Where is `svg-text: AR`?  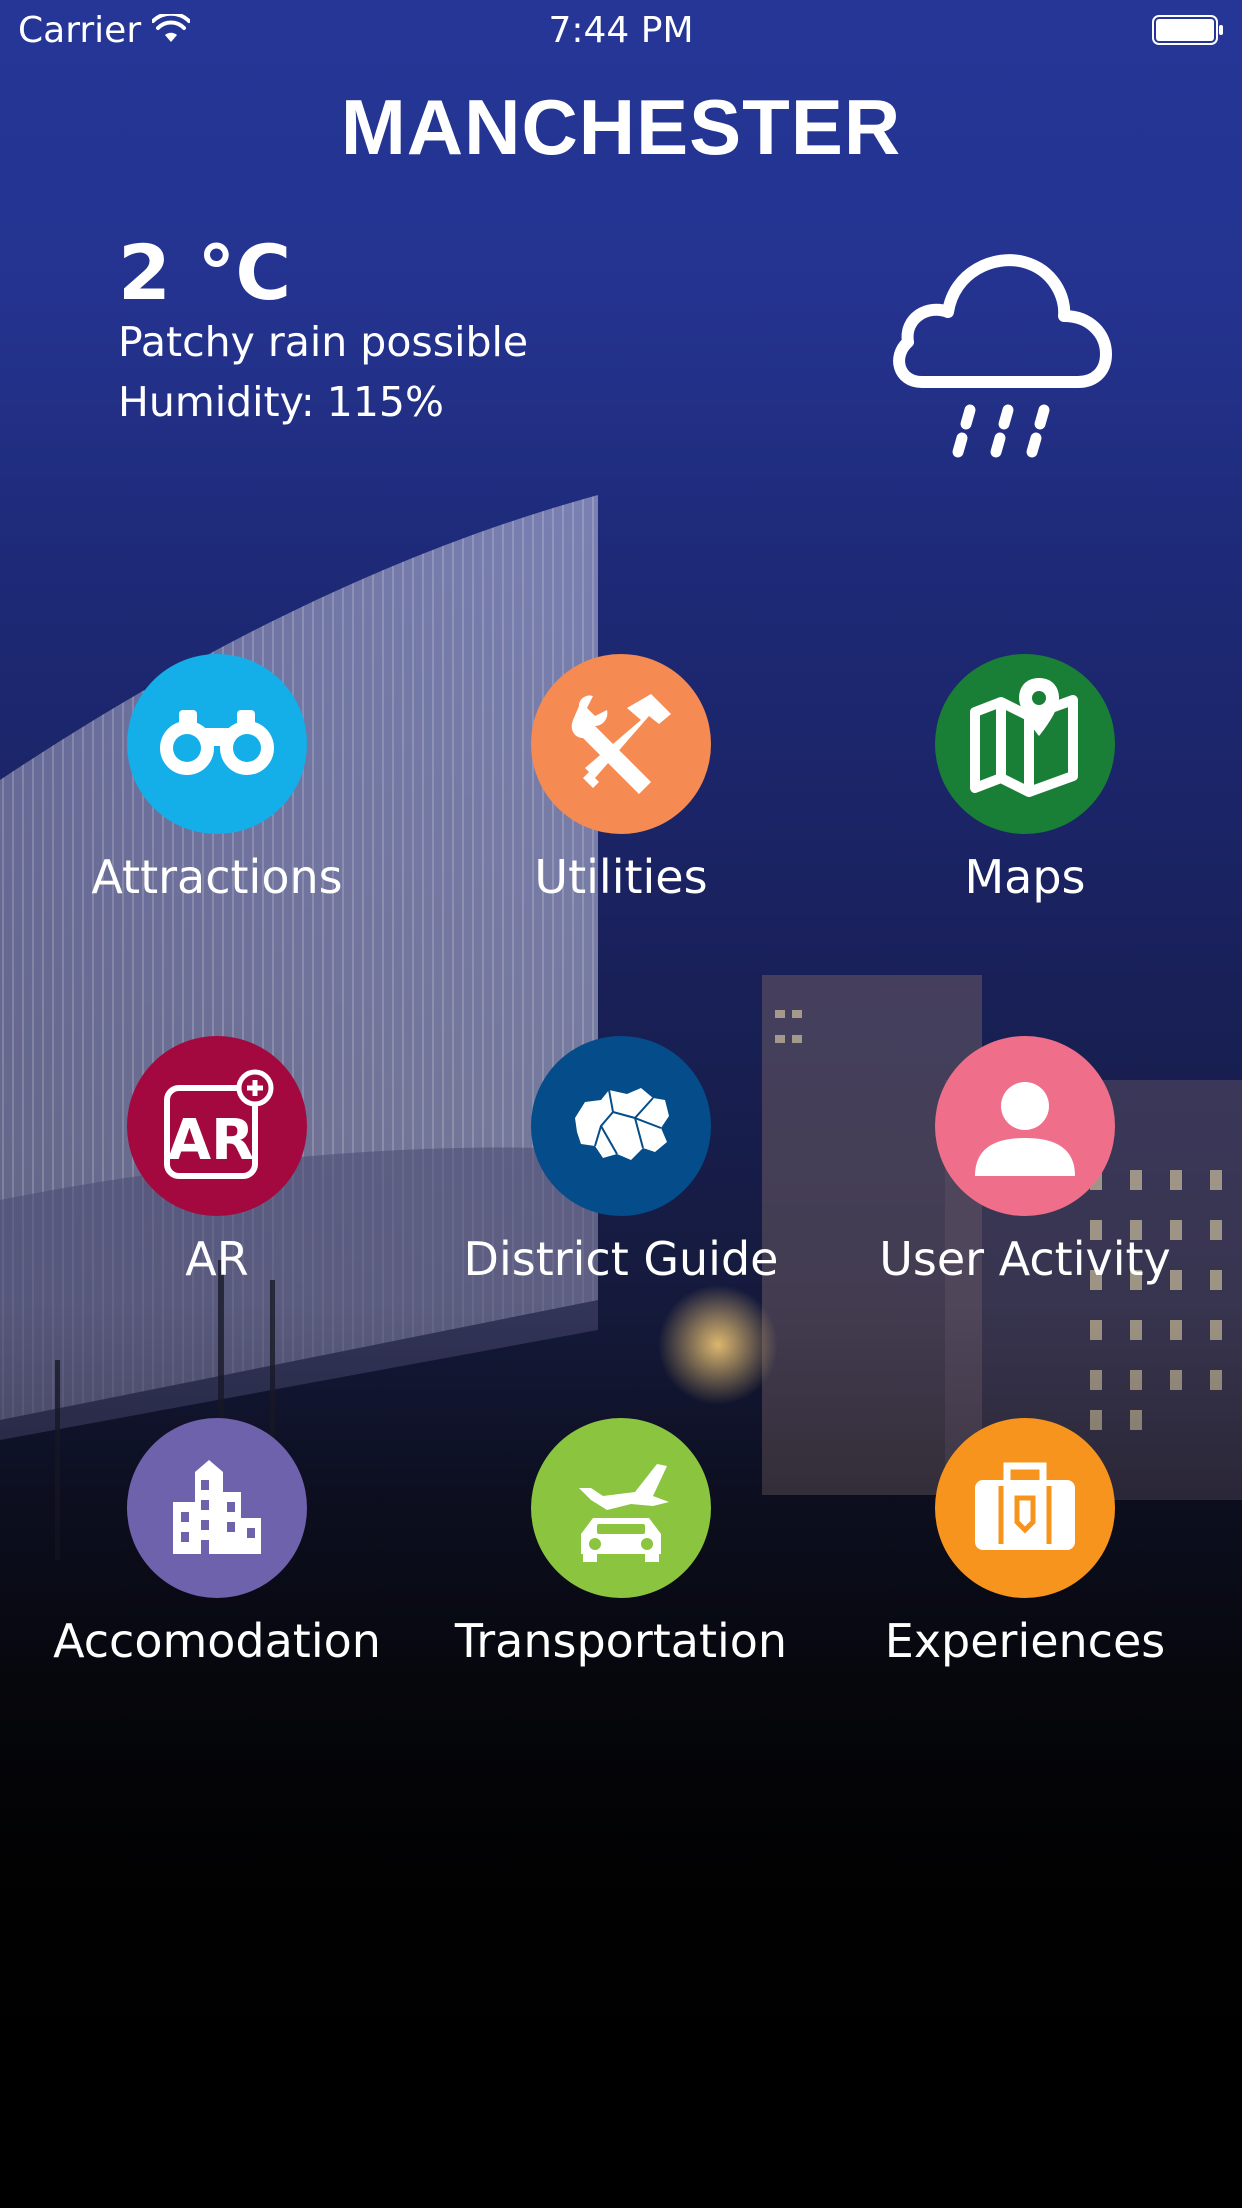
svg-text: AR is located at coordinates (211, 1140).